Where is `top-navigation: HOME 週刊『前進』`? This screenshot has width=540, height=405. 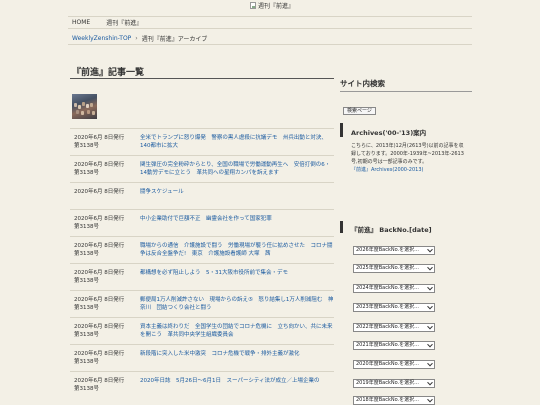
top-navigation: HOME 週刊『前進』 is located at coordinates (270, 22).